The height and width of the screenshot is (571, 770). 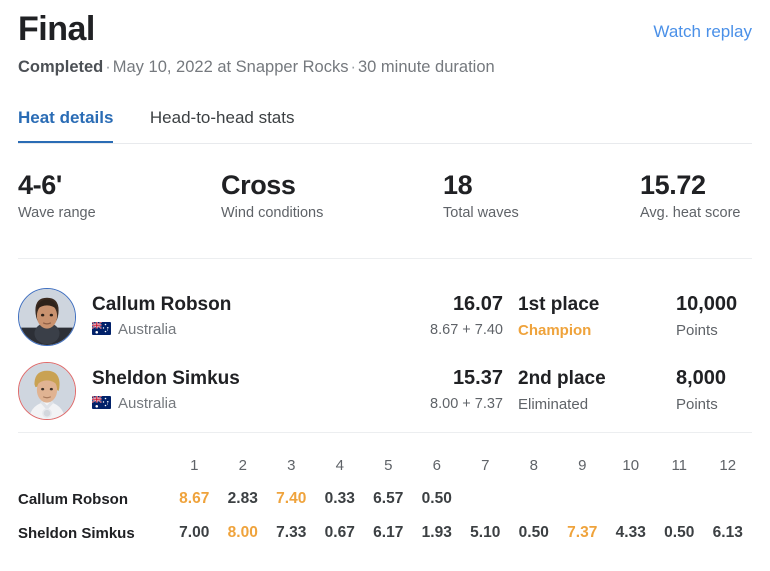 I want to click on status-badge: Champion, so click(x=555, y=330).